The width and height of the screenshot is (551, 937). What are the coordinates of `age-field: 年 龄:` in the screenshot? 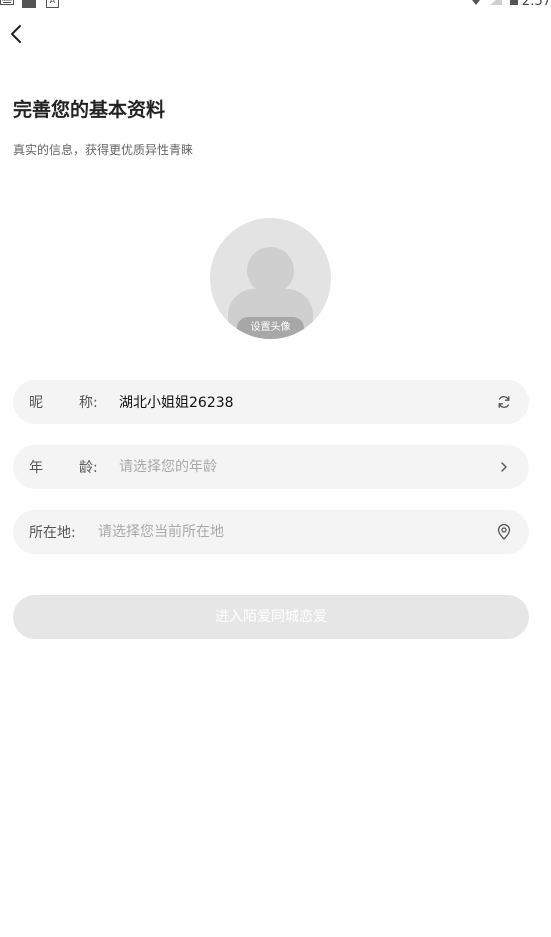 It's located at (271, 467).